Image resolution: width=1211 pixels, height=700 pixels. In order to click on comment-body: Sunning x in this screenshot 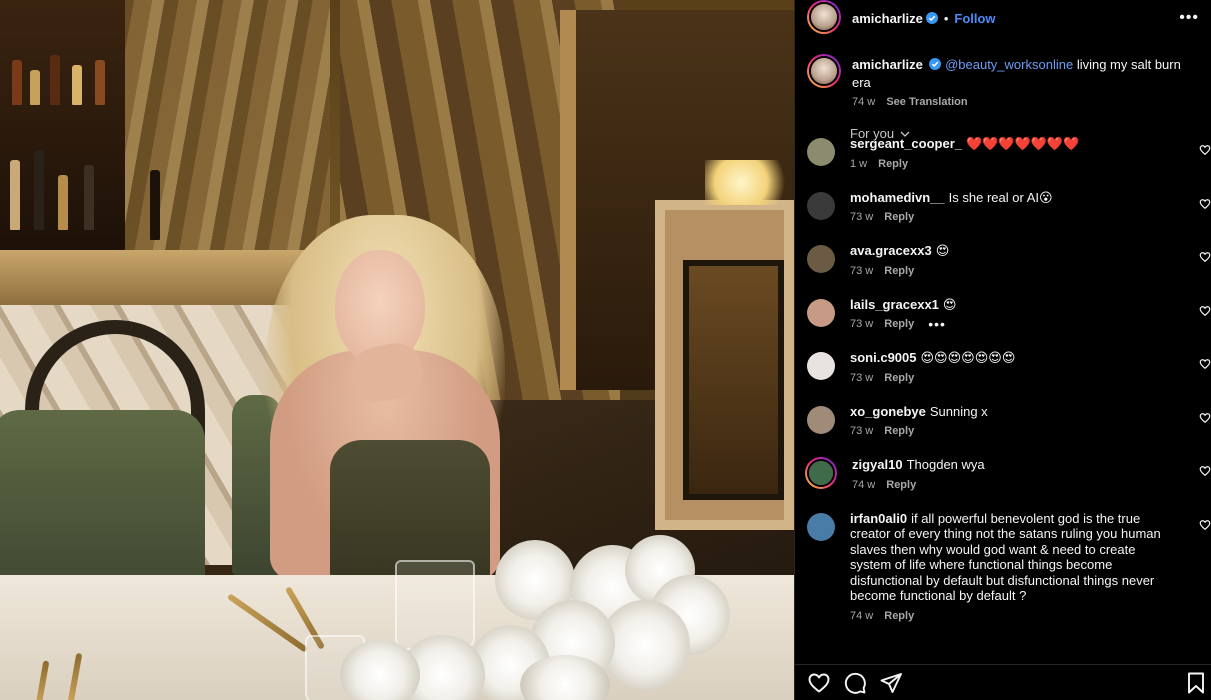, I will do `click(958, 411)`.